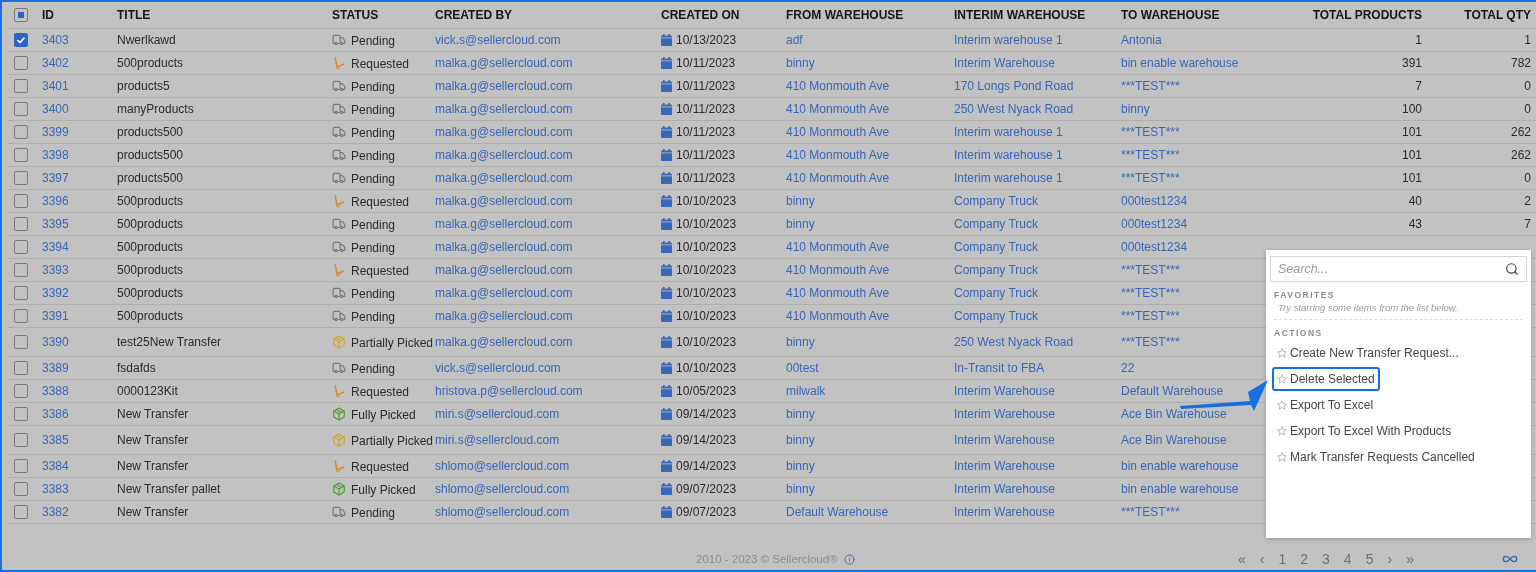 The height and width of the screenshot is (572, 1536). Describe the element at coordinates (548, 15) in the screenshot. I see `column-header: CREATED BY` at that location.